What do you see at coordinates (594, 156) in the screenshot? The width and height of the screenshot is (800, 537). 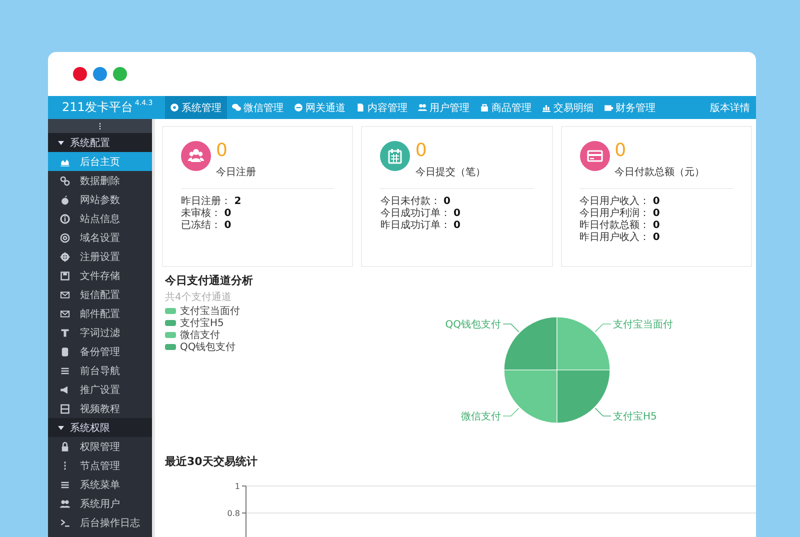 I see `credit-card-icon` at bounding box center [594, 156].